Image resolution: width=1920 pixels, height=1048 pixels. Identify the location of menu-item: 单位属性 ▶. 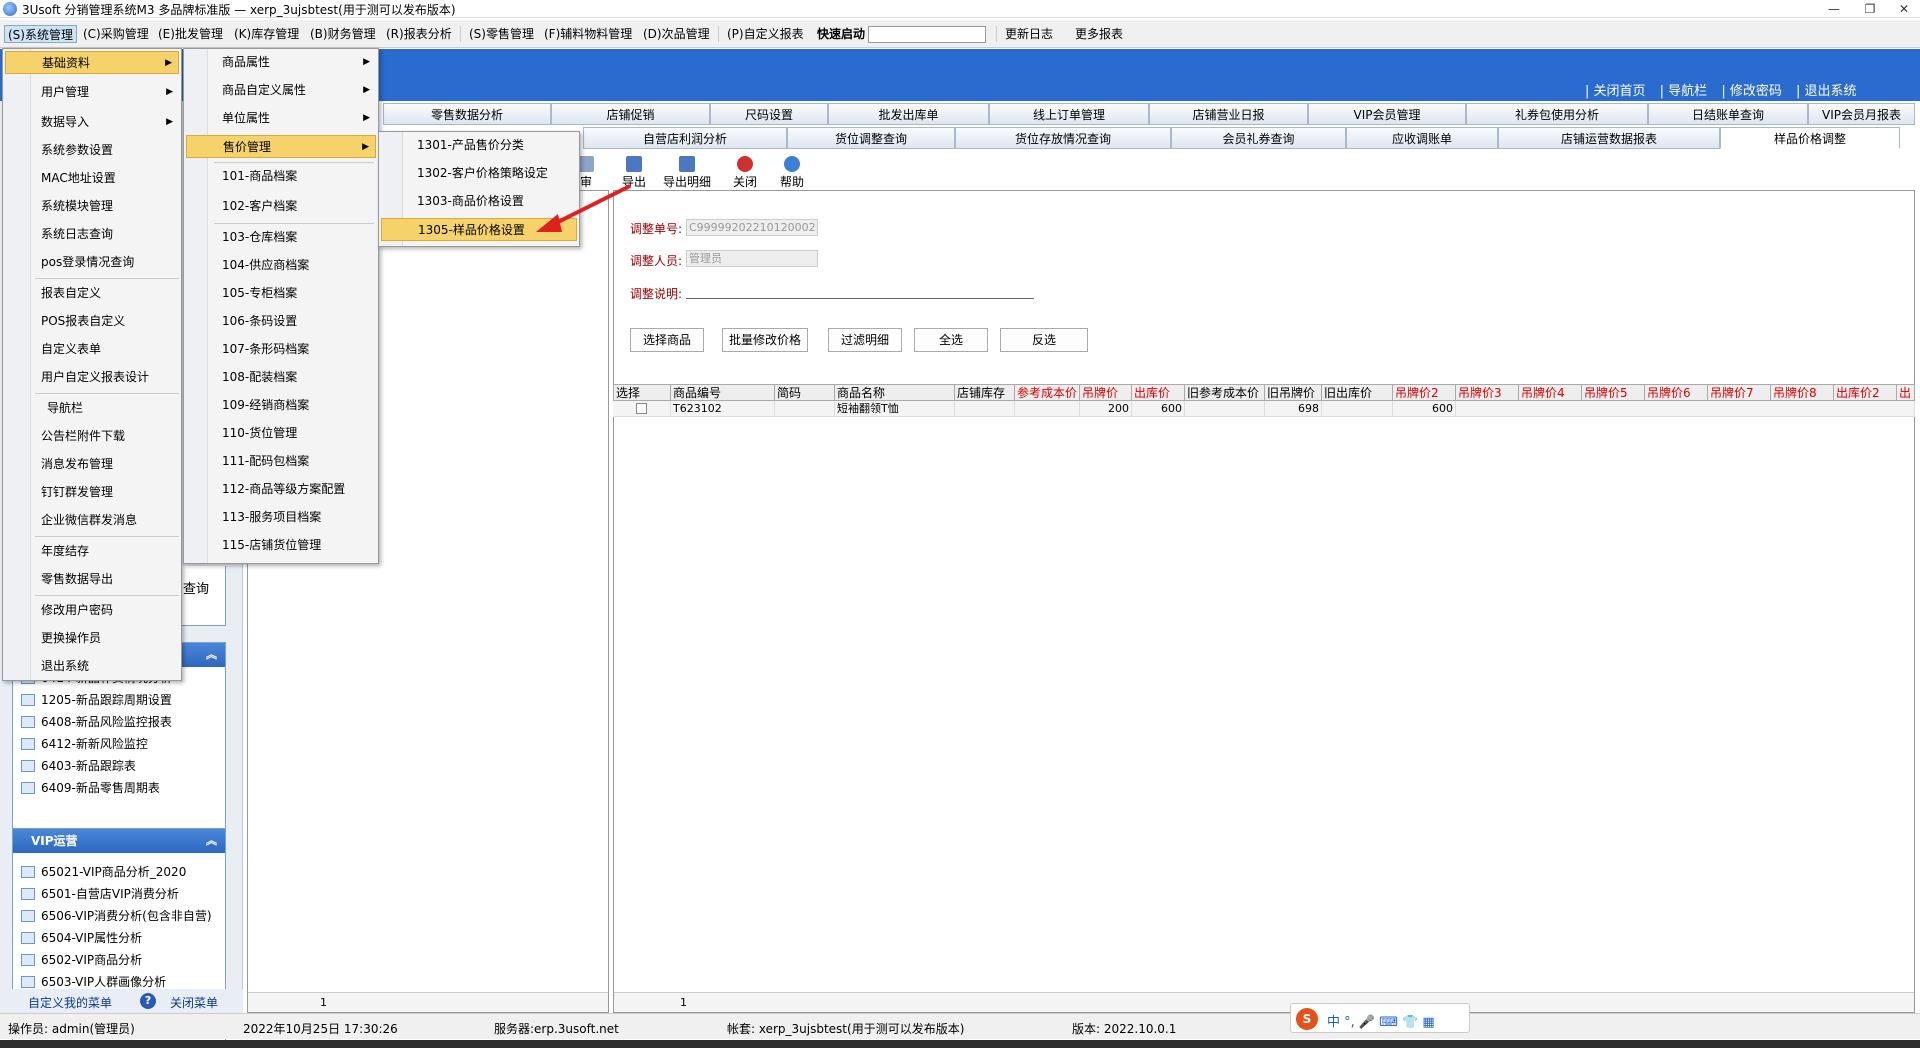
(281, 118).